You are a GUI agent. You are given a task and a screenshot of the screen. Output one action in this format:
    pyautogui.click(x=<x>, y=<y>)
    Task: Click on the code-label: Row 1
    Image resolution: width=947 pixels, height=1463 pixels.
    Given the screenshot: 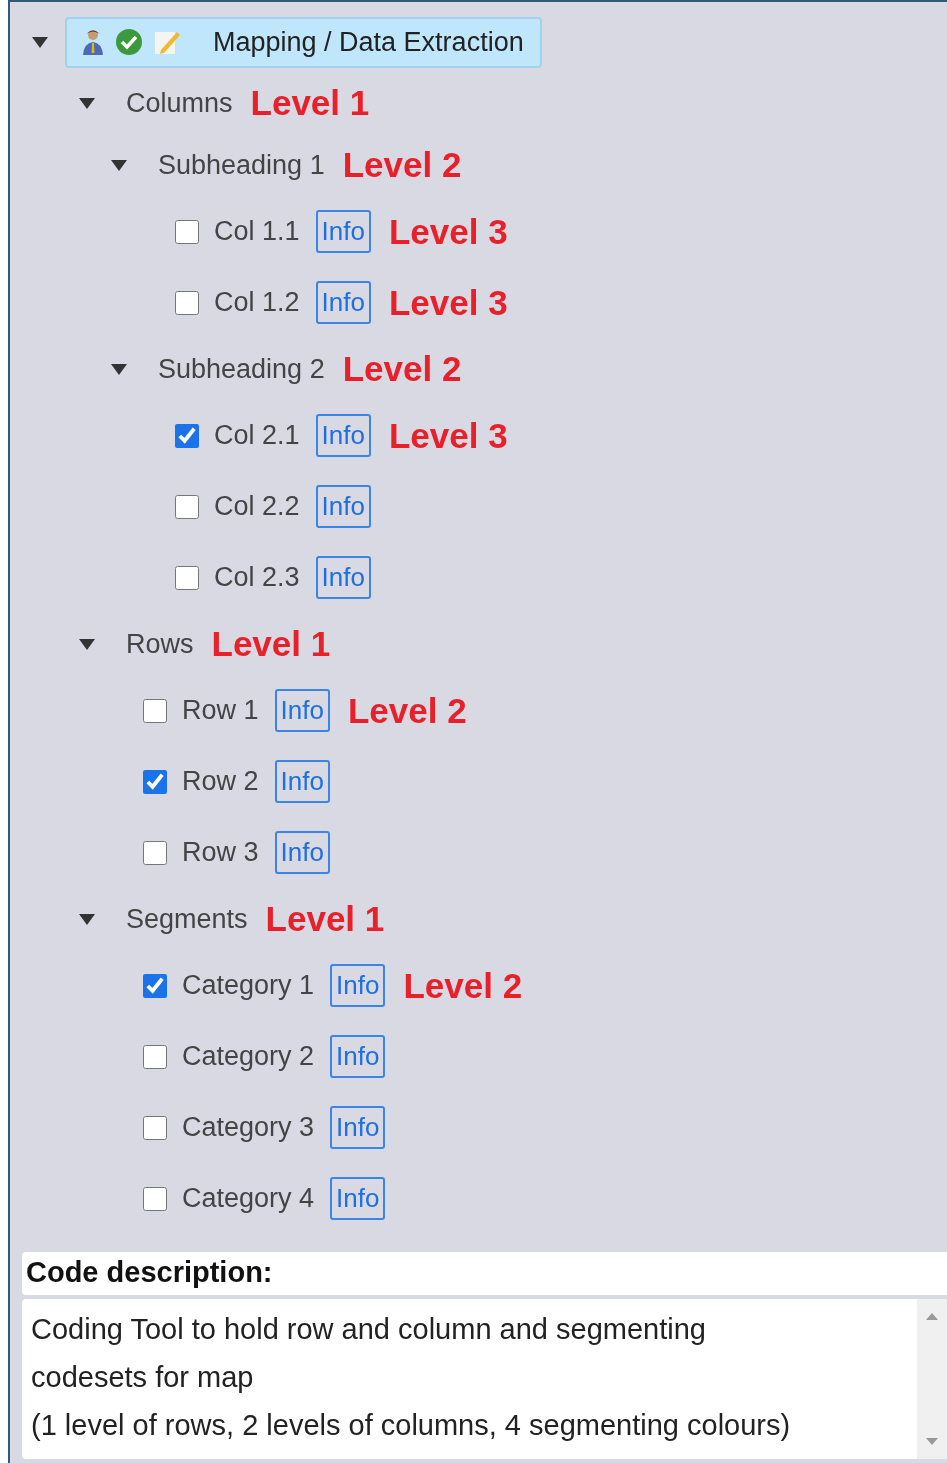 What is the action you would take?
    pyautogui.click(x=220, y=710)
    